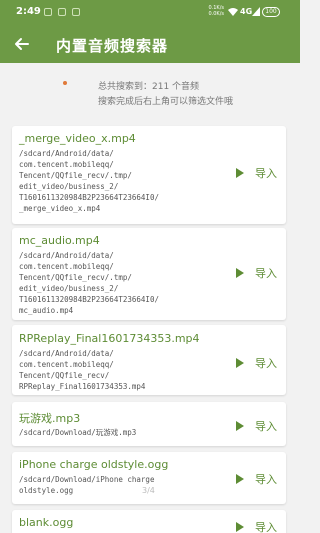 The width and height of the screenshot is (320, 533). Describe the element at coordinates (78, 432) in the screenshot. I see `file-path: /sdcard/Download/玩游戏.mp3` at that location.